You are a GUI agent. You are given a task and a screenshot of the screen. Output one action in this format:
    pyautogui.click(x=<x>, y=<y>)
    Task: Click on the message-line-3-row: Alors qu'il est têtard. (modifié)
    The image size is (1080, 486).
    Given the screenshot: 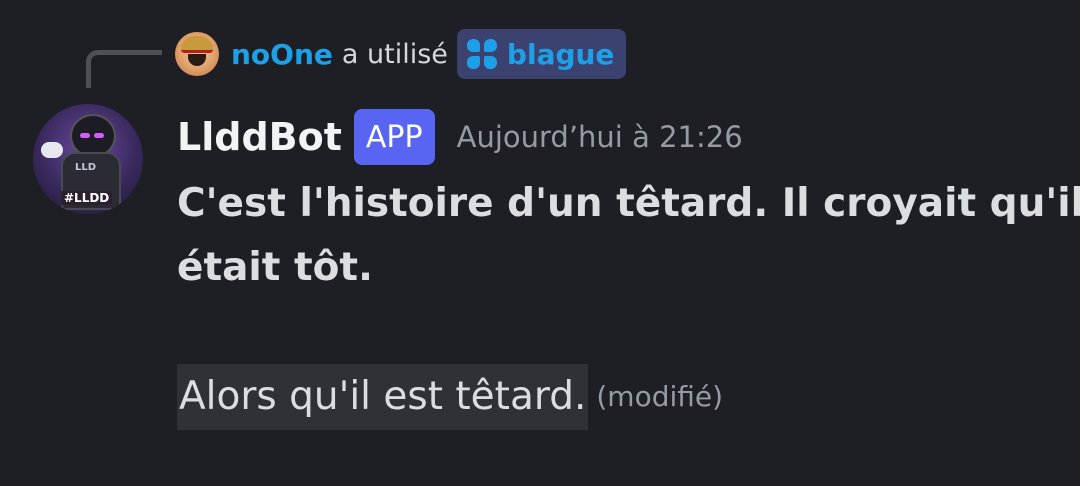 What is the action you would take?
    pyautogui.click(x=622, y=397)
    